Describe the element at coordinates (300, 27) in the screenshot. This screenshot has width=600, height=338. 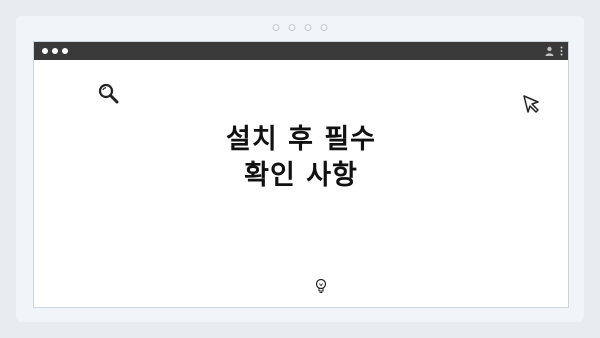
I see `frame-dots` at that location.